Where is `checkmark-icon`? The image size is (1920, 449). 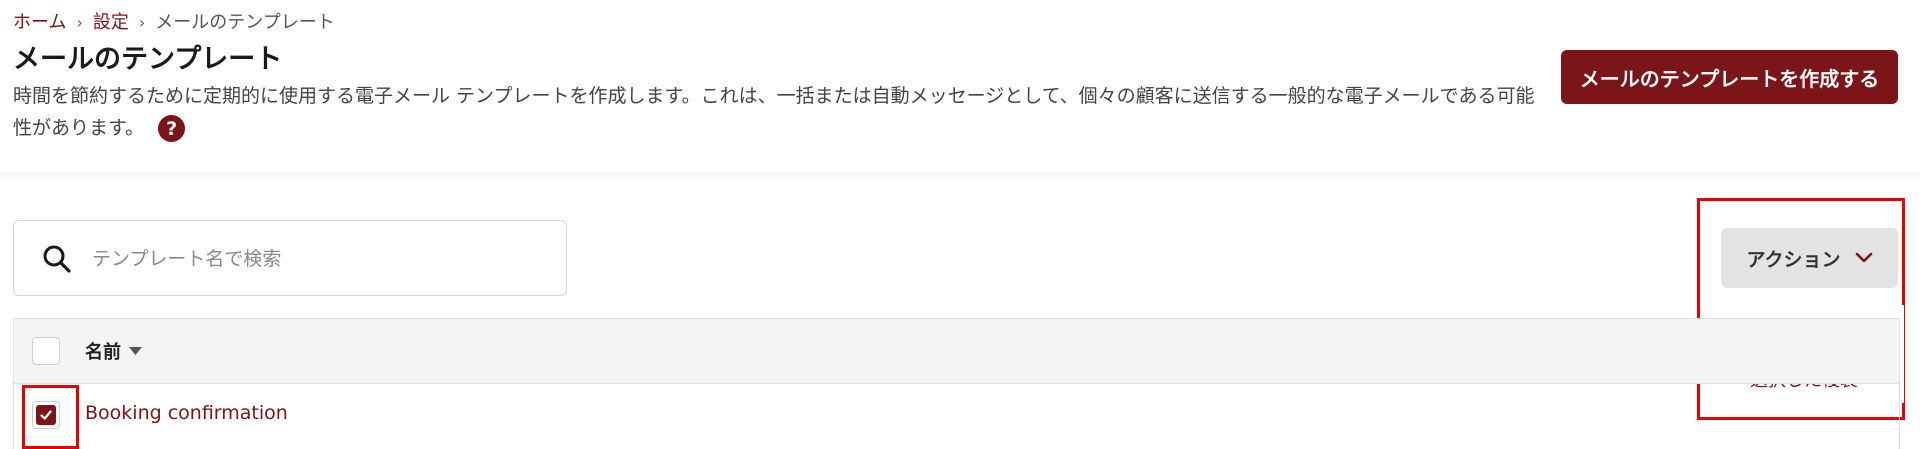 checkmark-icon is located at coordinates (46, 415).